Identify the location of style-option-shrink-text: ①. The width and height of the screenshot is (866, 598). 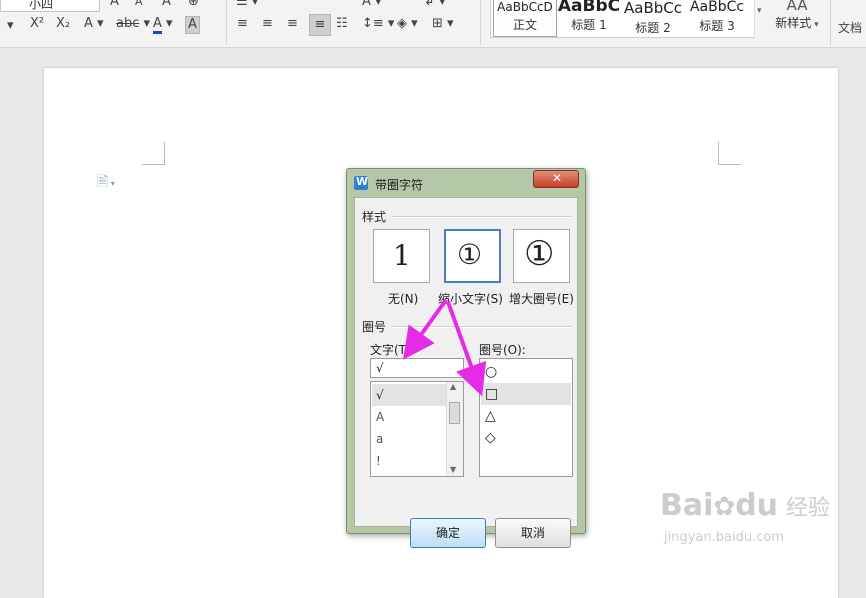
(472, 256).